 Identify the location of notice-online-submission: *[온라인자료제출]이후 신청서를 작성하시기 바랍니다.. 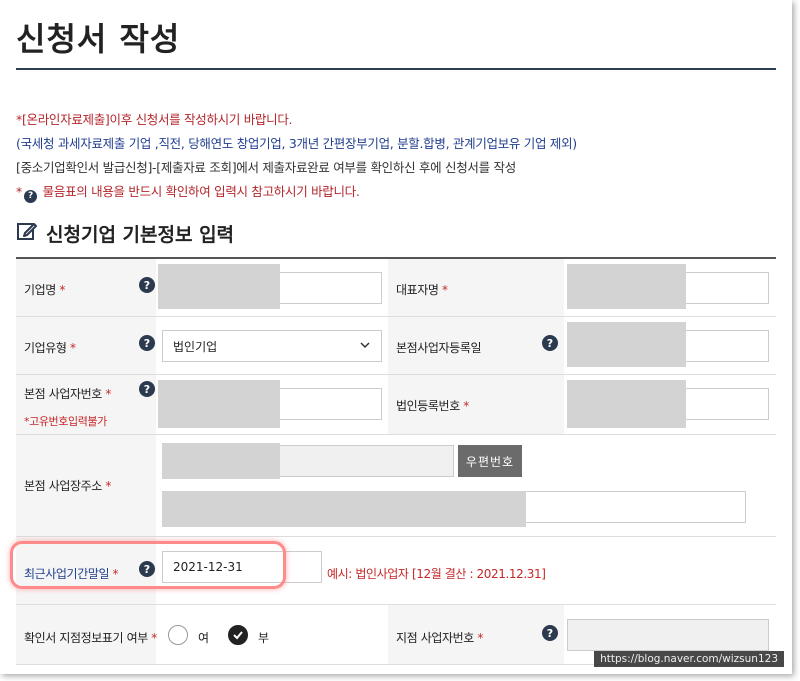
(154, 119).